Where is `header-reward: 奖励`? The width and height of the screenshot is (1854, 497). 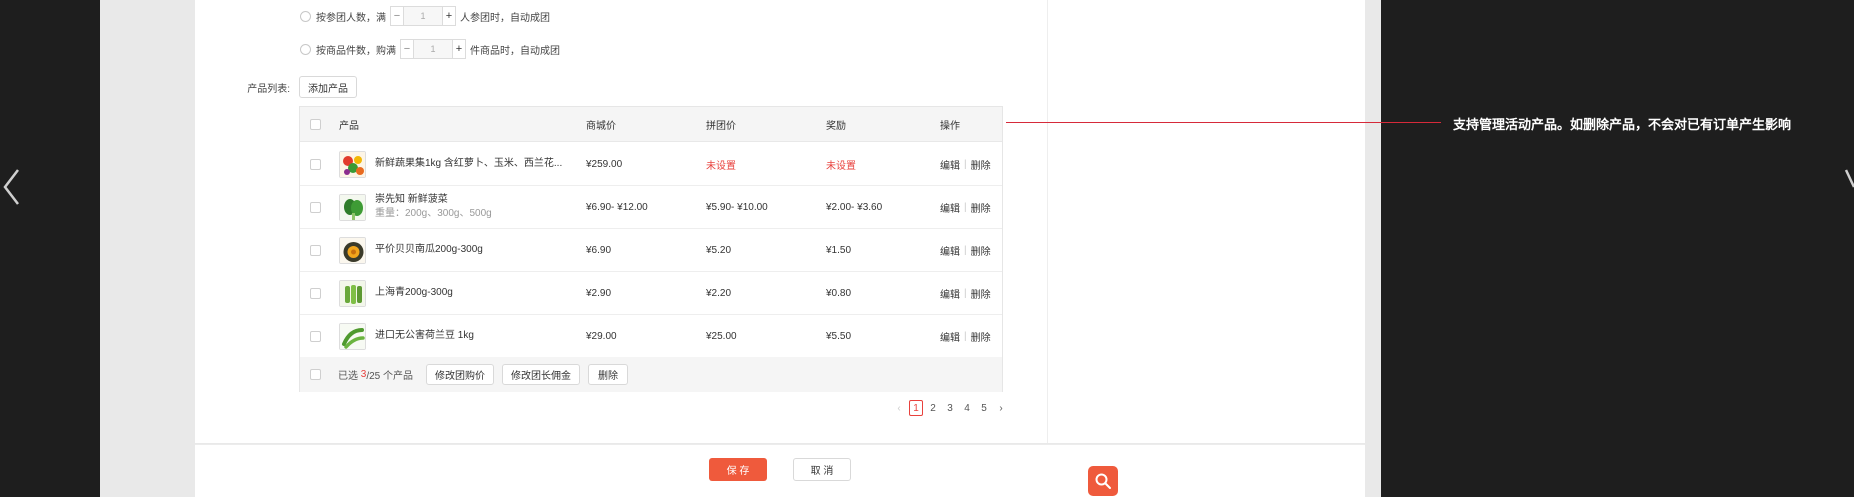 header-reward: 奖励 is located at coordinates (836, 126).